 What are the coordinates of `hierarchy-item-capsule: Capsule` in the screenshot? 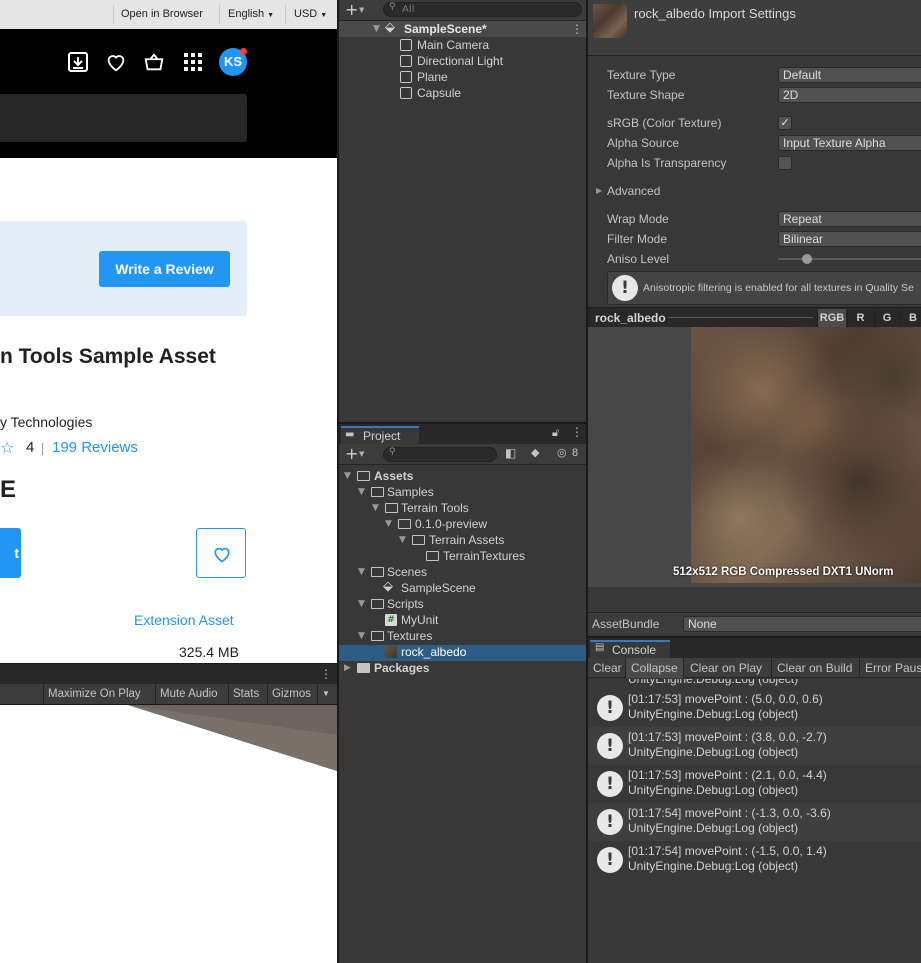 It's located at (462, 93).